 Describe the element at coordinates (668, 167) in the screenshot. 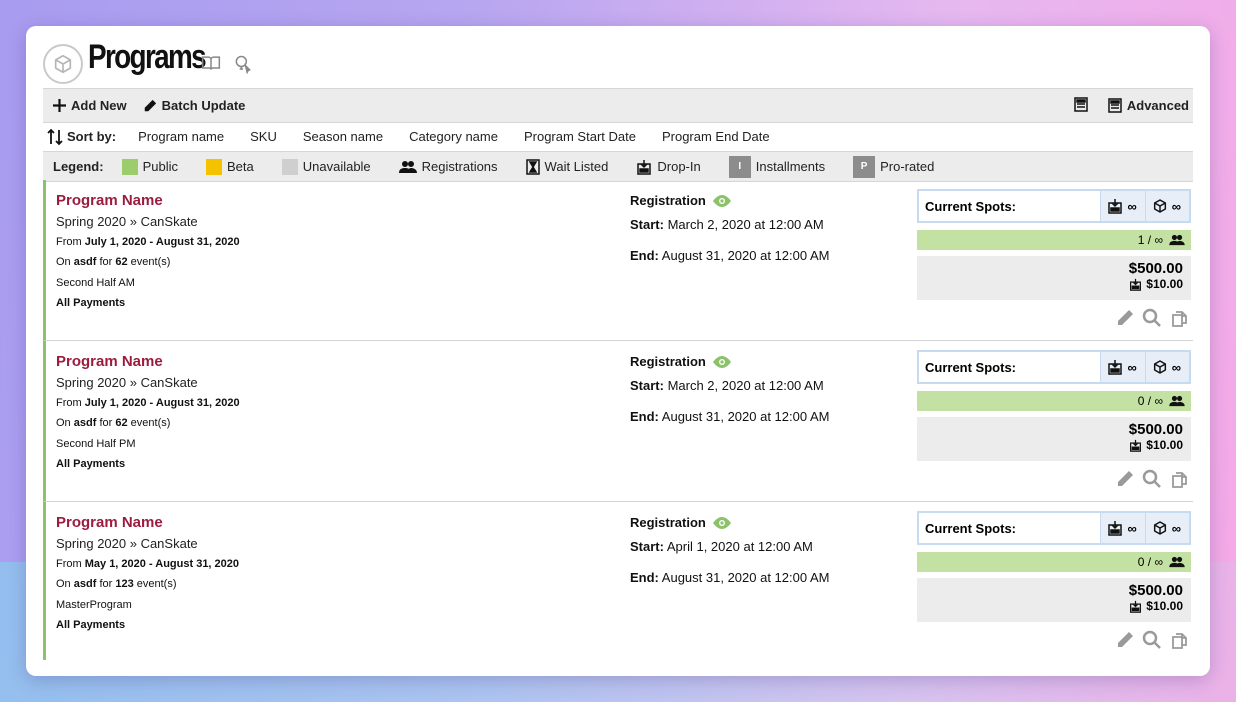

I see `legend-drop-in: Drop-In` at that location.